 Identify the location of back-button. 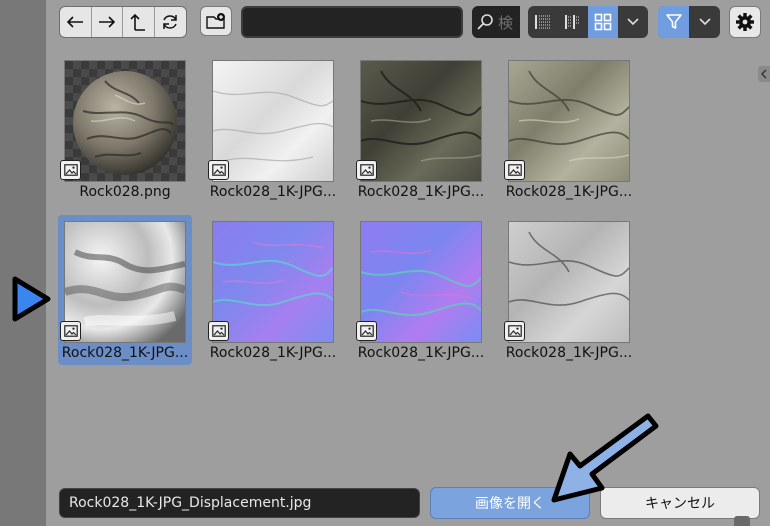
(76, 22).